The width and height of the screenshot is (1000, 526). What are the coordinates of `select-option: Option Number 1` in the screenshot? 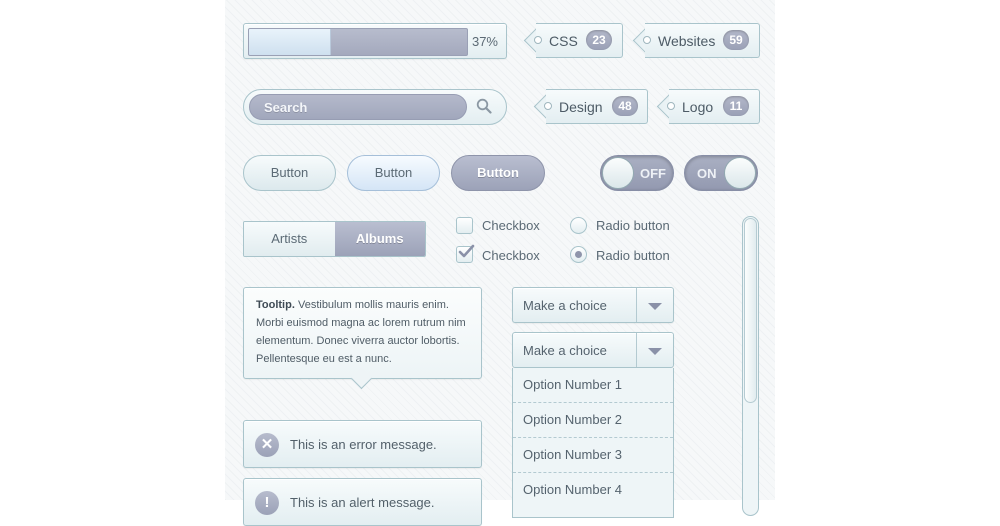 It's located at (593, 385).